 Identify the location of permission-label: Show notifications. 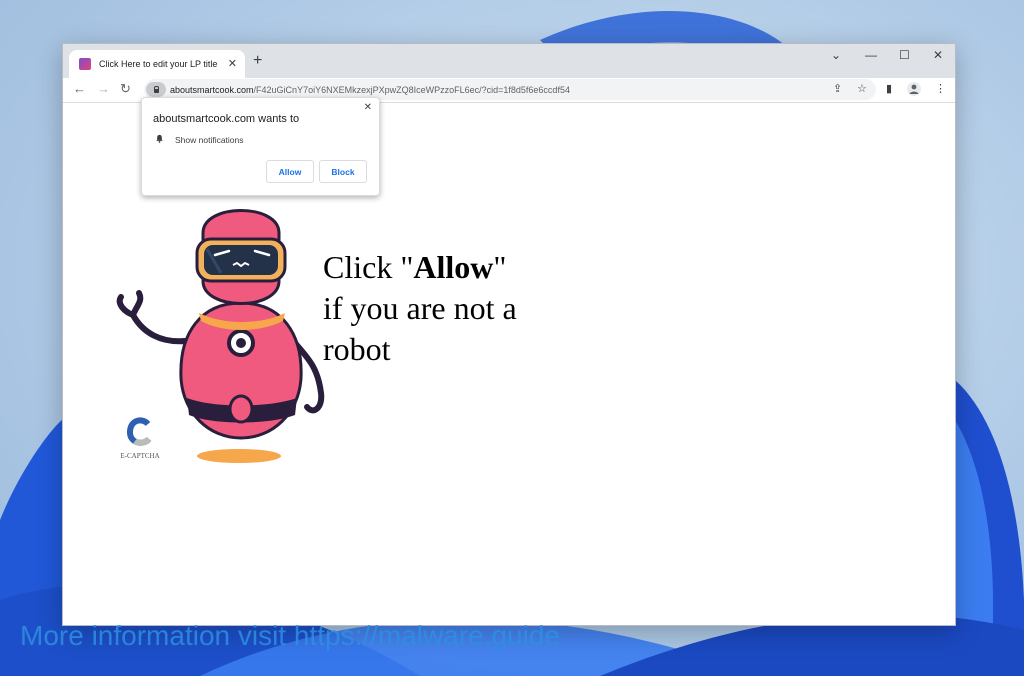
(209, 140).